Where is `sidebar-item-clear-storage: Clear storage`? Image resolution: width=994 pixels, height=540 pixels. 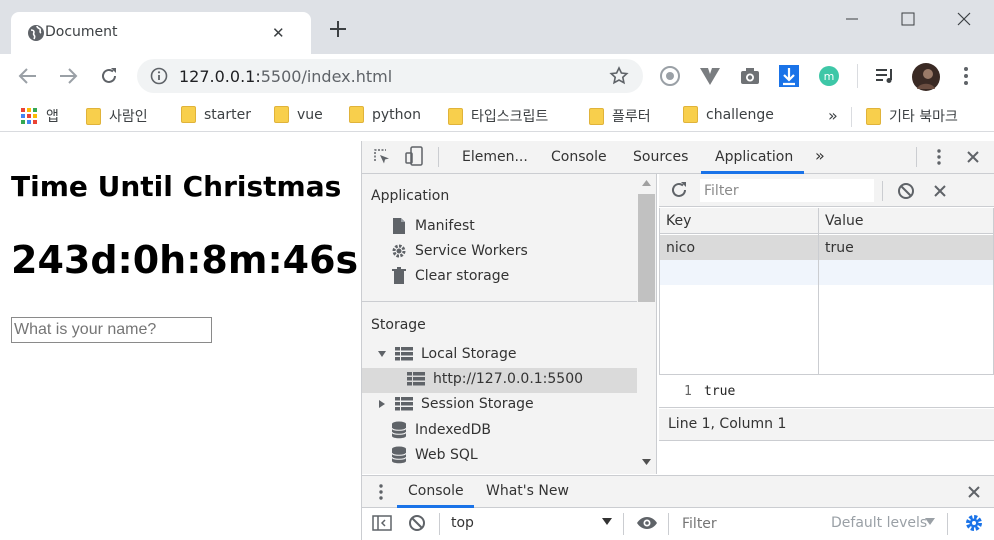 sidebar-item-clear-storage: Clear storage is located at coordinates (450, 276).